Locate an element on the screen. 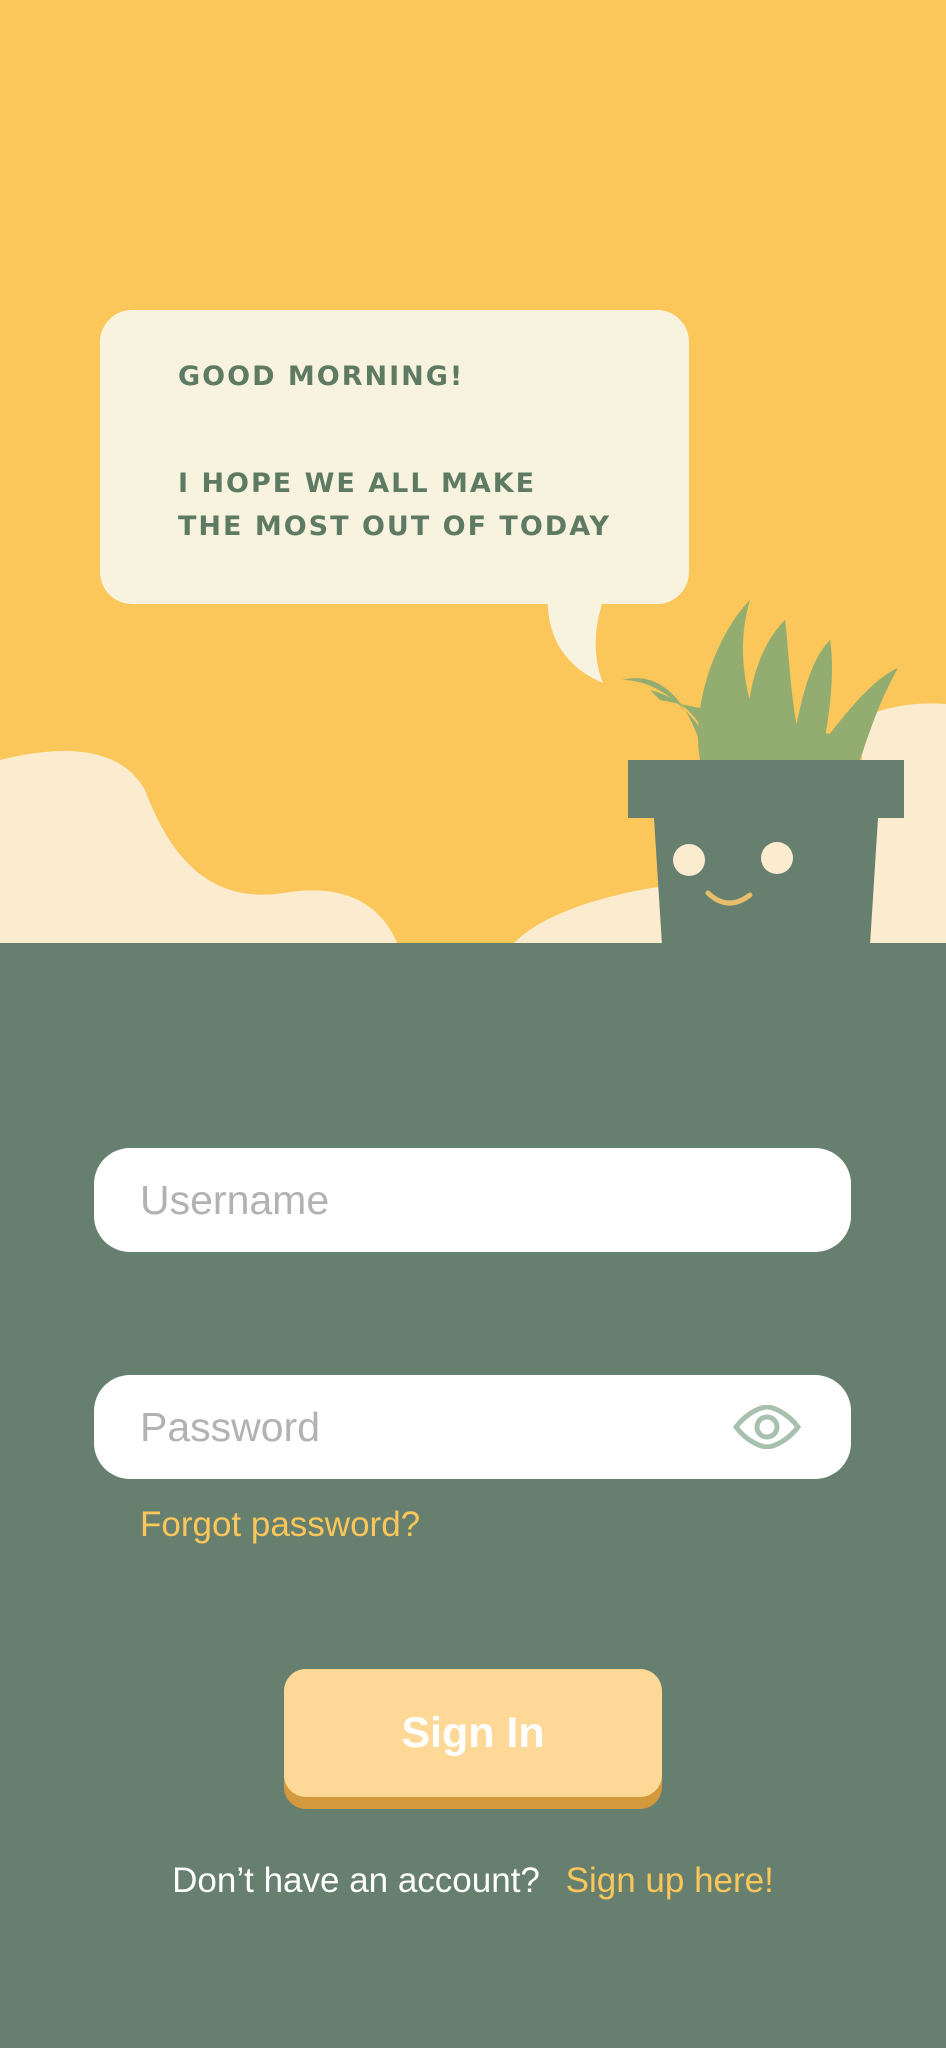 This screenshot has height=2048, width=946. signup-row: Don’t have an account? Sign up here! is located at coordinates (473, 1881).